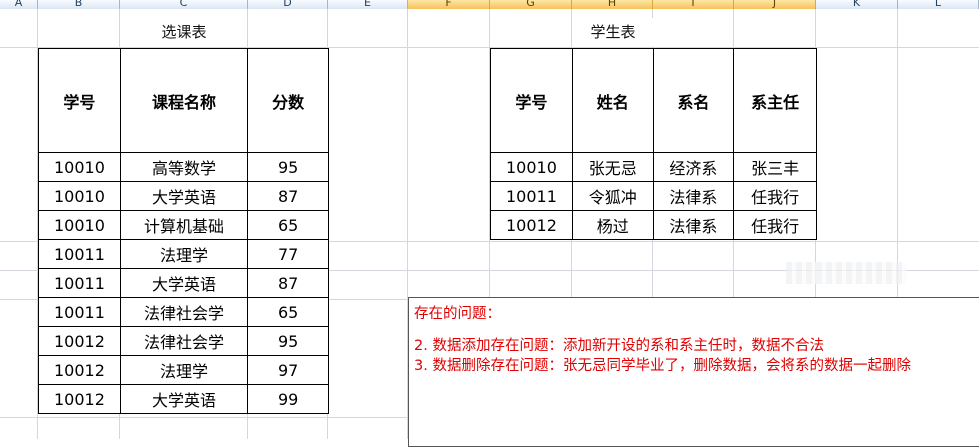  I want to click on cell-score: 99, so click(288, 399).